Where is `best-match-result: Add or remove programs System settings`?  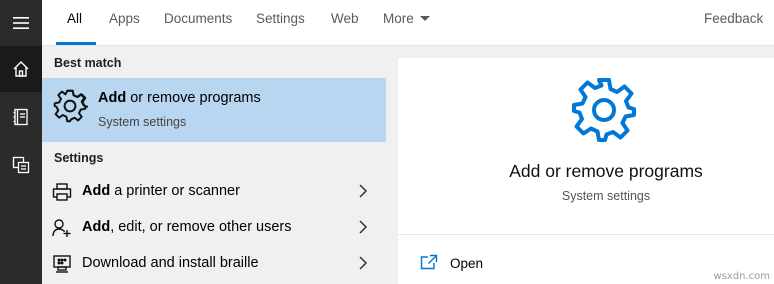
best-match-result: Add or remove programs System settings is located at coordinates (214, 110).